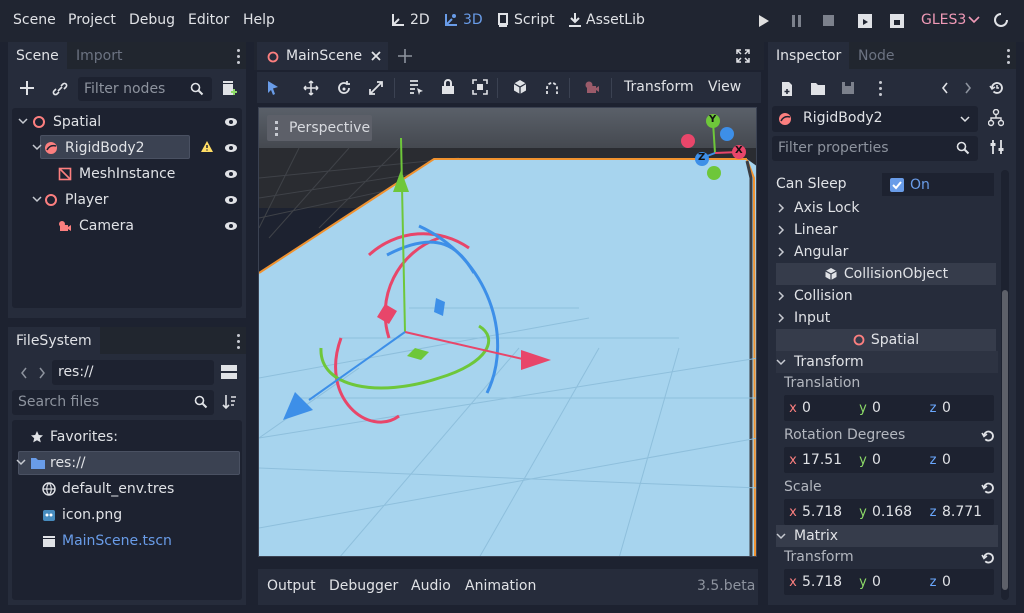 This screenshot has height=613, width=1024. Describe the element at coordinates (60, 89) in the screenshot. I see `link-icon` at that location.